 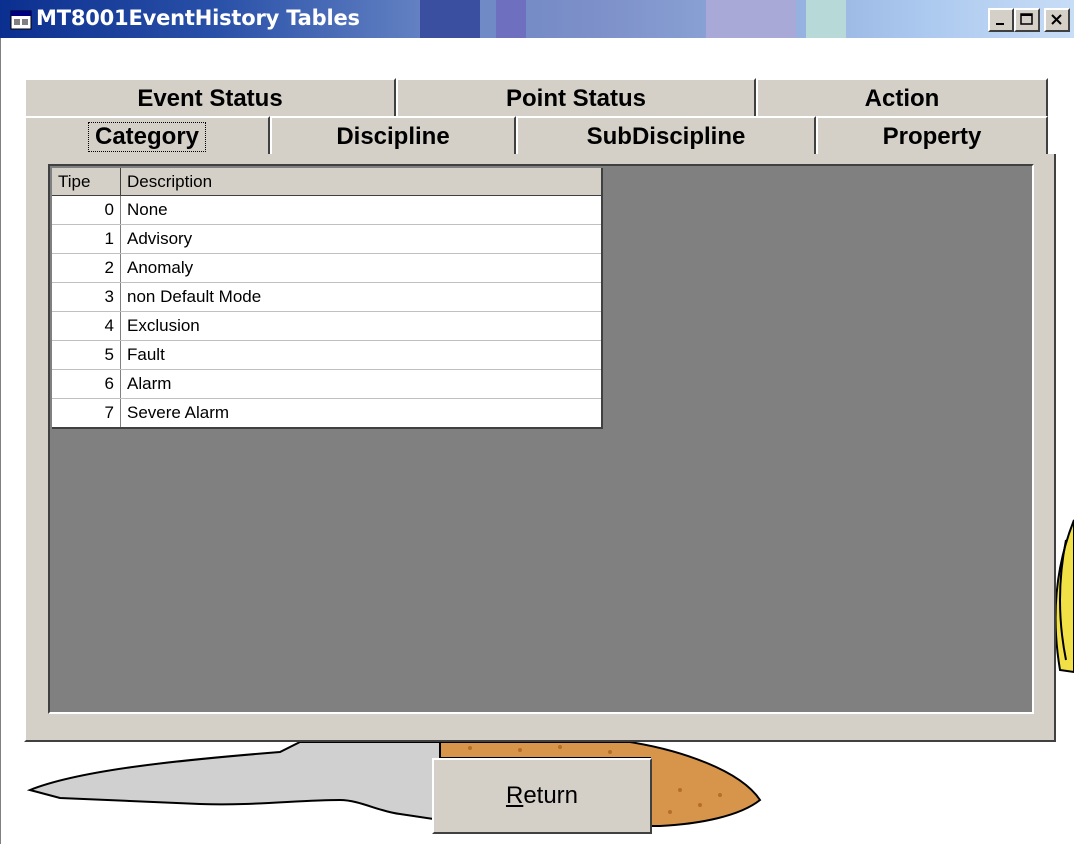 I want to click on table-row: 2 Anomaly, so click(x=327, y=268).